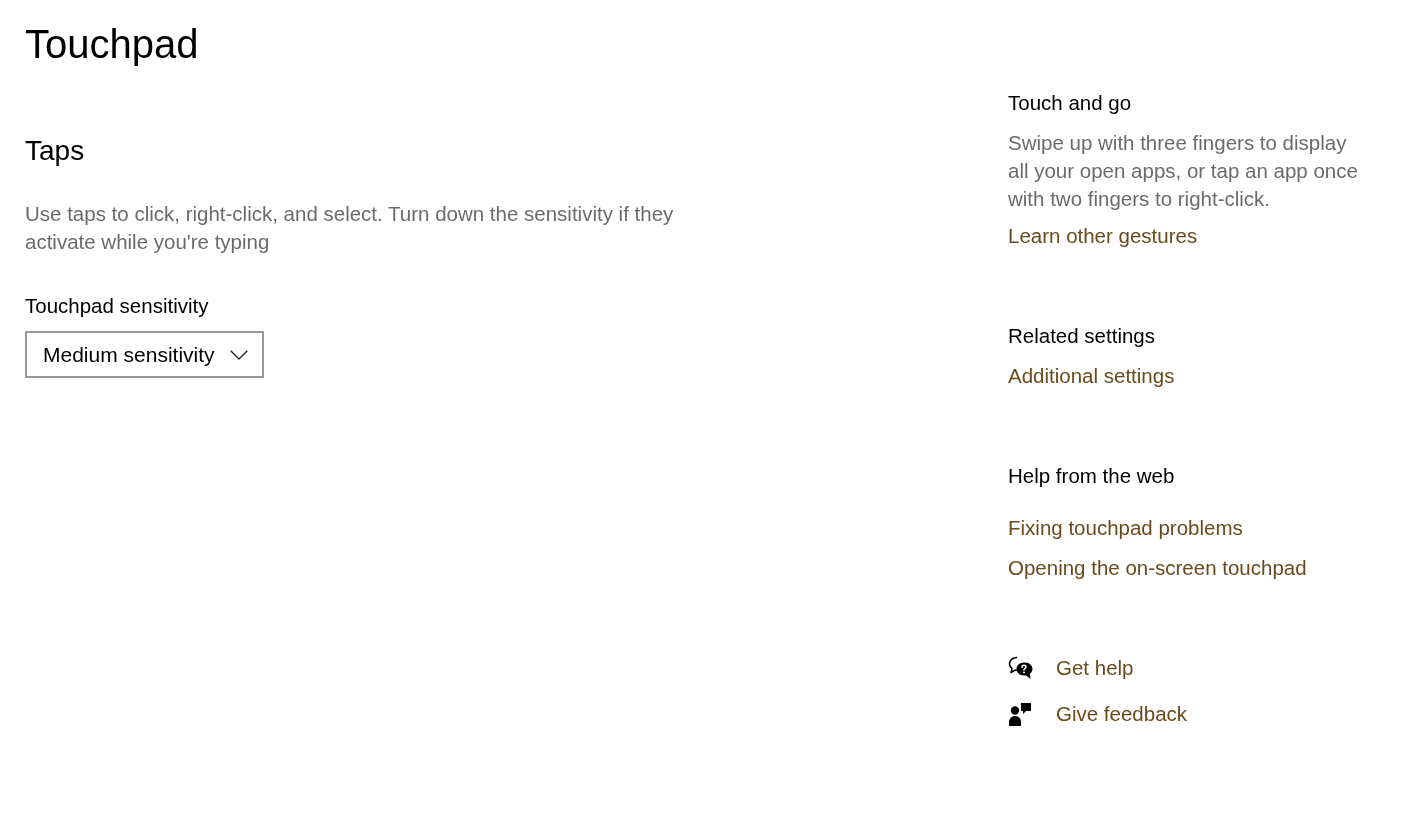 This screenshot has width=1419, height=823. What do you see at coordinates (112, 44) in the screenshot?
I see `page-title: Touchpad` at bounding box center [112, 44].